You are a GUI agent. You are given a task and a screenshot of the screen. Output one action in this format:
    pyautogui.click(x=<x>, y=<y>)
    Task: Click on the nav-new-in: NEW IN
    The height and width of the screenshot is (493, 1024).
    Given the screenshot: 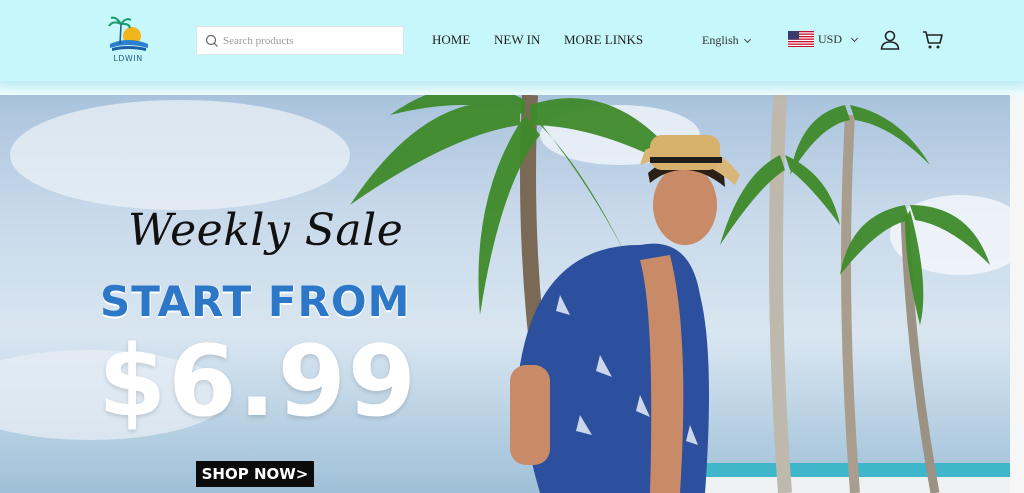 What is the action you would take?
    pyautogui.click(x=517, y=40)
    